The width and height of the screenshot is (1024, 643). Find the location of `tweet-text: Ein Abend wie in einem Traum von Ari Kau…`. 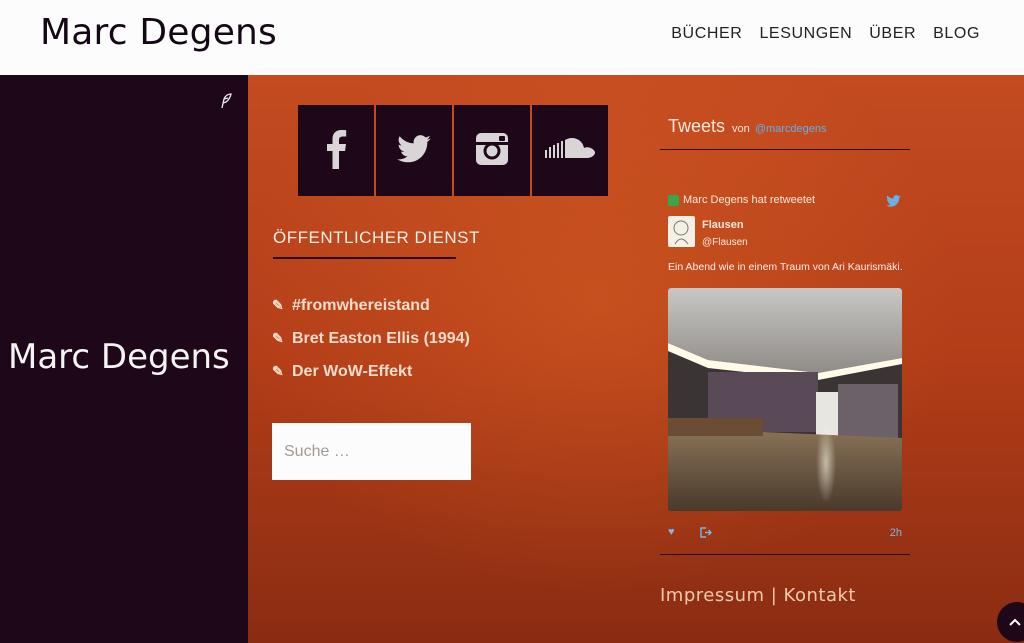

tweet-text: Ein Abend wie in einem Traum von Ari Kau… is located at coordinates (785, 267).